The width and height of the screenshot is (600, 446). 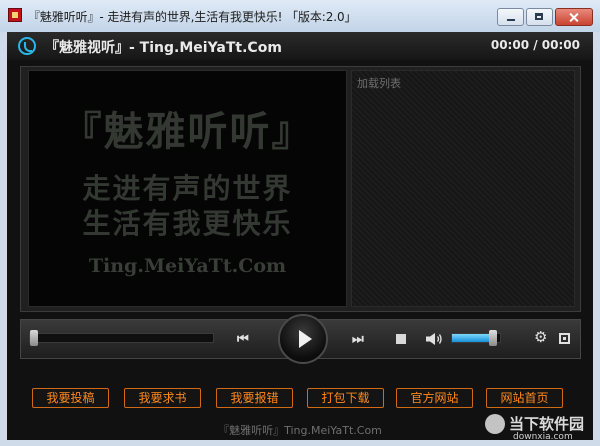 What do you see at coordinates (510, 17) in the screenshot?
I see `minimize-button` at bounding box center [510, 17].